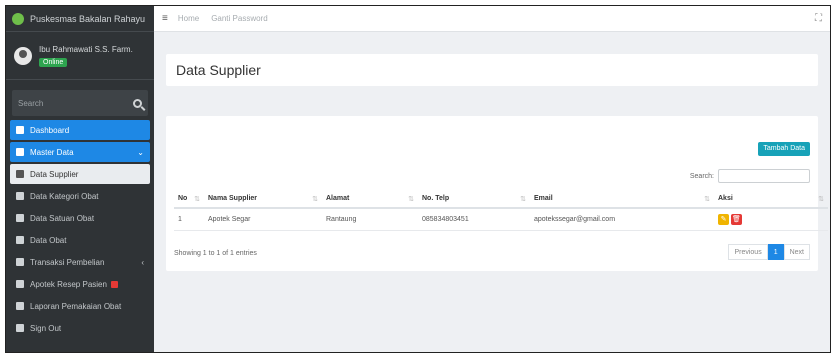 This screenshot has height=358, width=836. Describe the element at coordinates (492, 70) in the screenshot. I see `page-header: Data Supplier` at that location.